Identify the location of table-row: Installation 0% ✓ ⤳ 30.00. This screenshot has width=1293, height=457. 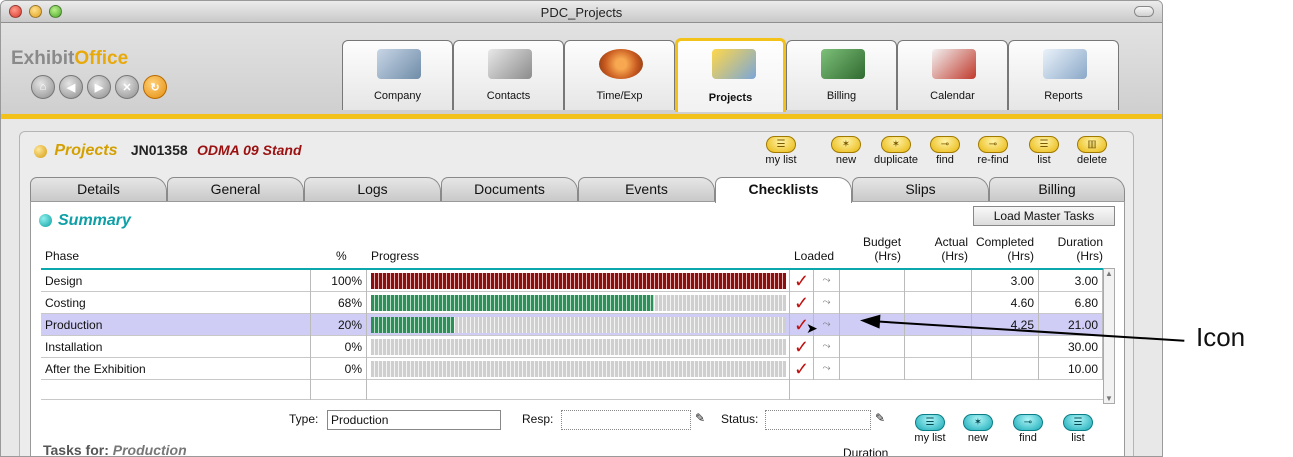
(572, 347).